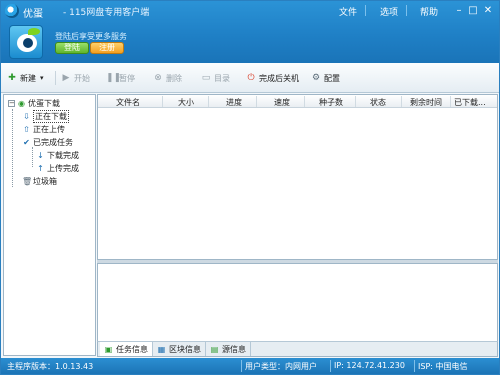 This screenshot has width=500, height=375. I want to click on arrow-up-icon: ↑, so click(40, 168).